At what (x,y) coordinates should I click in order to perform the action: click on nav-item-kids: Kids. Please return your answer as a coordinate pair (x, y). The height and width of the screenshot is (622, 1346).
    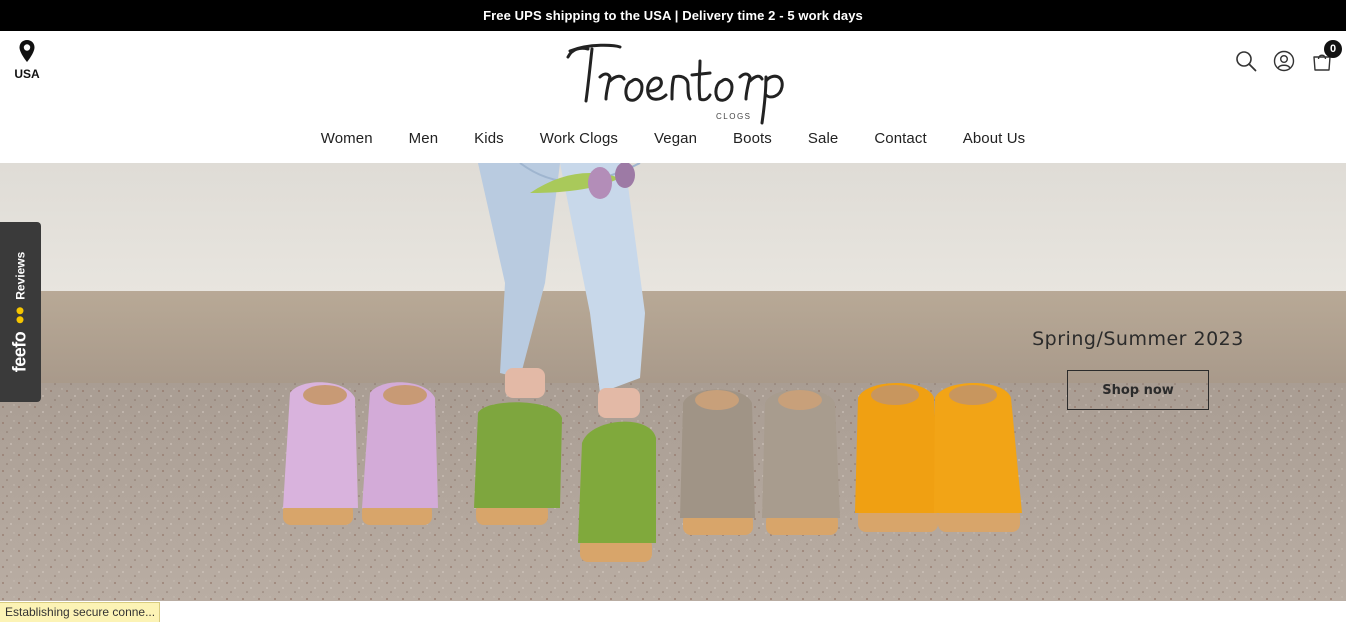
    Looking at the image, I should click on (489, 139).